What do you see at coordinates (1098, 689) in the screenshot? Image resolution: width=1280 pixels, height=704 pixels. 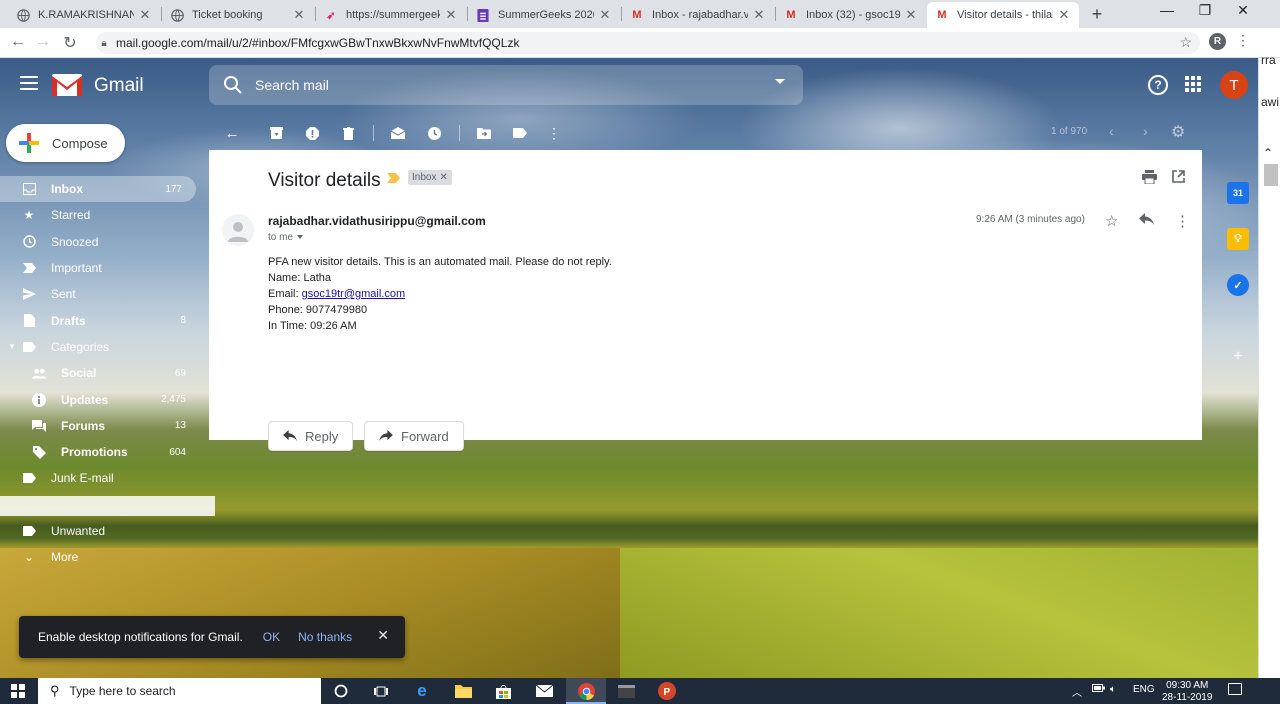 I see `battery-icon` at bounding box center [1098, 689].